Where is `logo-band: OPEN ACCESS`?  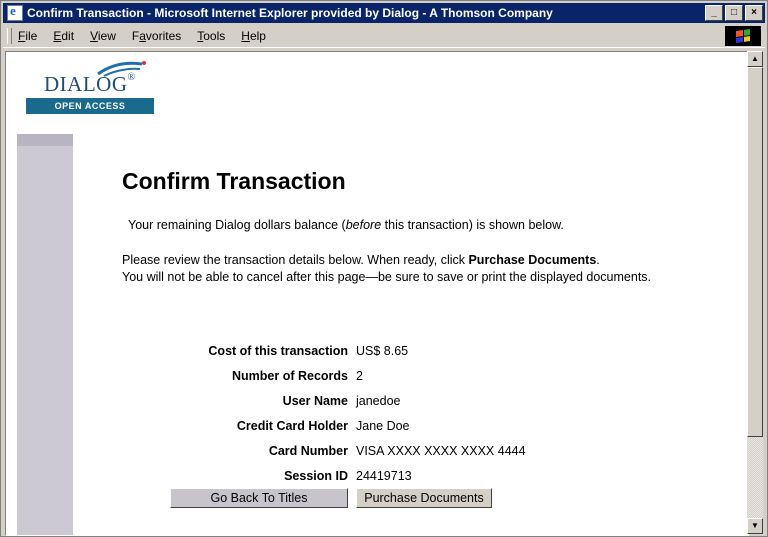 logo-band: OPEN ACCESS is located at coordinates (90, 106).